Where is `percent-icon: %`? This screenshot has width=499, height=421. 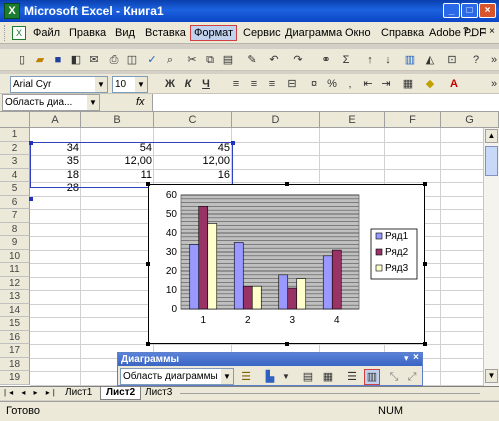 percent-icon: % is located at coordinates (332, 84).